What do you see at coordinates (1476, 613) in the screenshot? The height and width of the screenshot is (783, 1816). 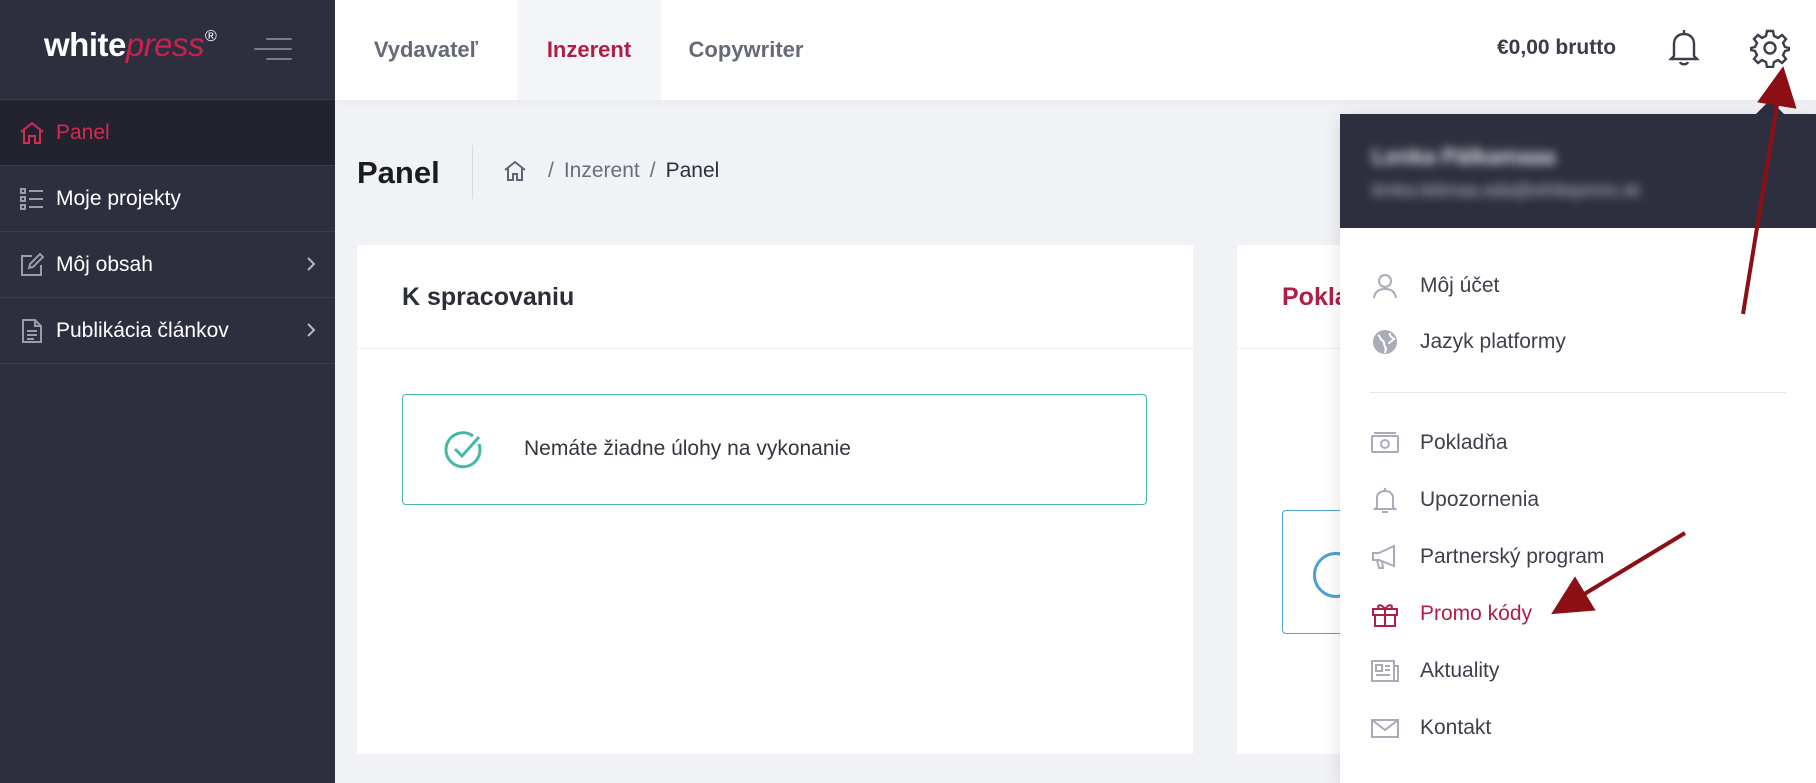 I see `menu-item-label: Promo kódy` at bounding box center [1476, 613].